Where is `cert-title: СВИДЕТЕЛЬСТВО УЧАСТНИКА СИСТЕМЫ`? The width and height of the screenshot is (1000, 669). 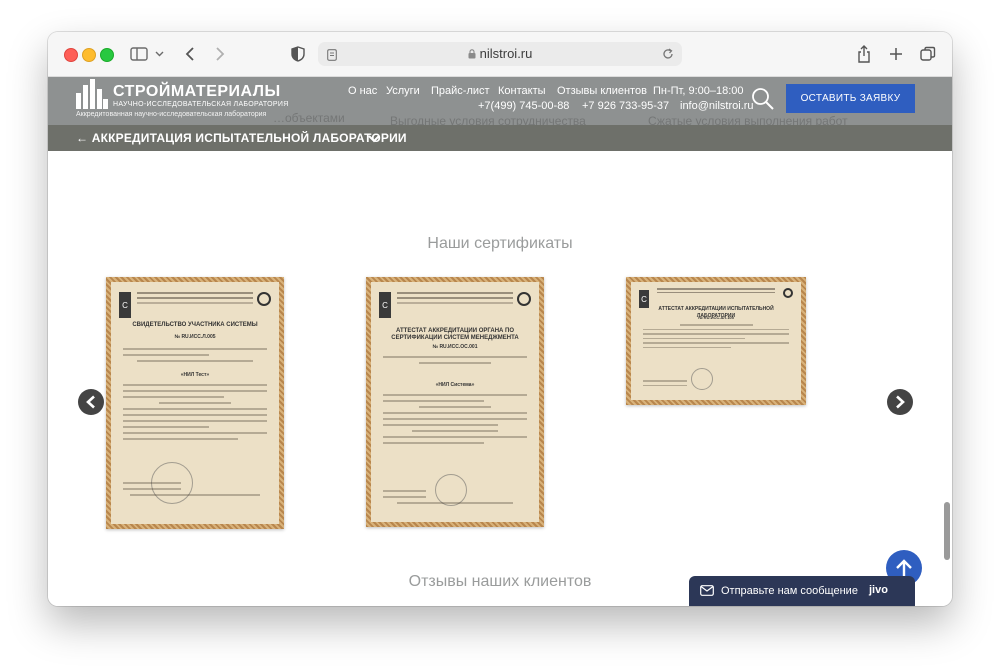 cert-title: СВИДЕТЕЛЬСТВО УЧАСТНИКА СИСТЕМЫ is located at coordinates (195, 325).